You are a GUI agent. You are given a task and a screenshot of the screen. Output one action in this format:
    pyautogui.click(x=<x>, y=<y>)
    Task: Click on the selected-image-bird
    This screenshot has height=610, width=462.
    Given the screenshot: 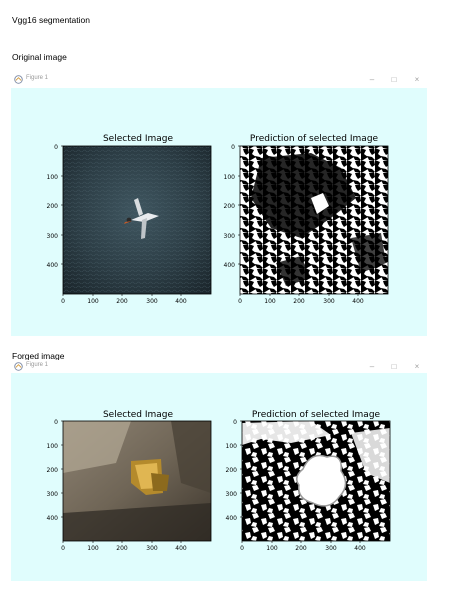 What is the action you would take?
    pyautogui.click(x=137, y=220)
    